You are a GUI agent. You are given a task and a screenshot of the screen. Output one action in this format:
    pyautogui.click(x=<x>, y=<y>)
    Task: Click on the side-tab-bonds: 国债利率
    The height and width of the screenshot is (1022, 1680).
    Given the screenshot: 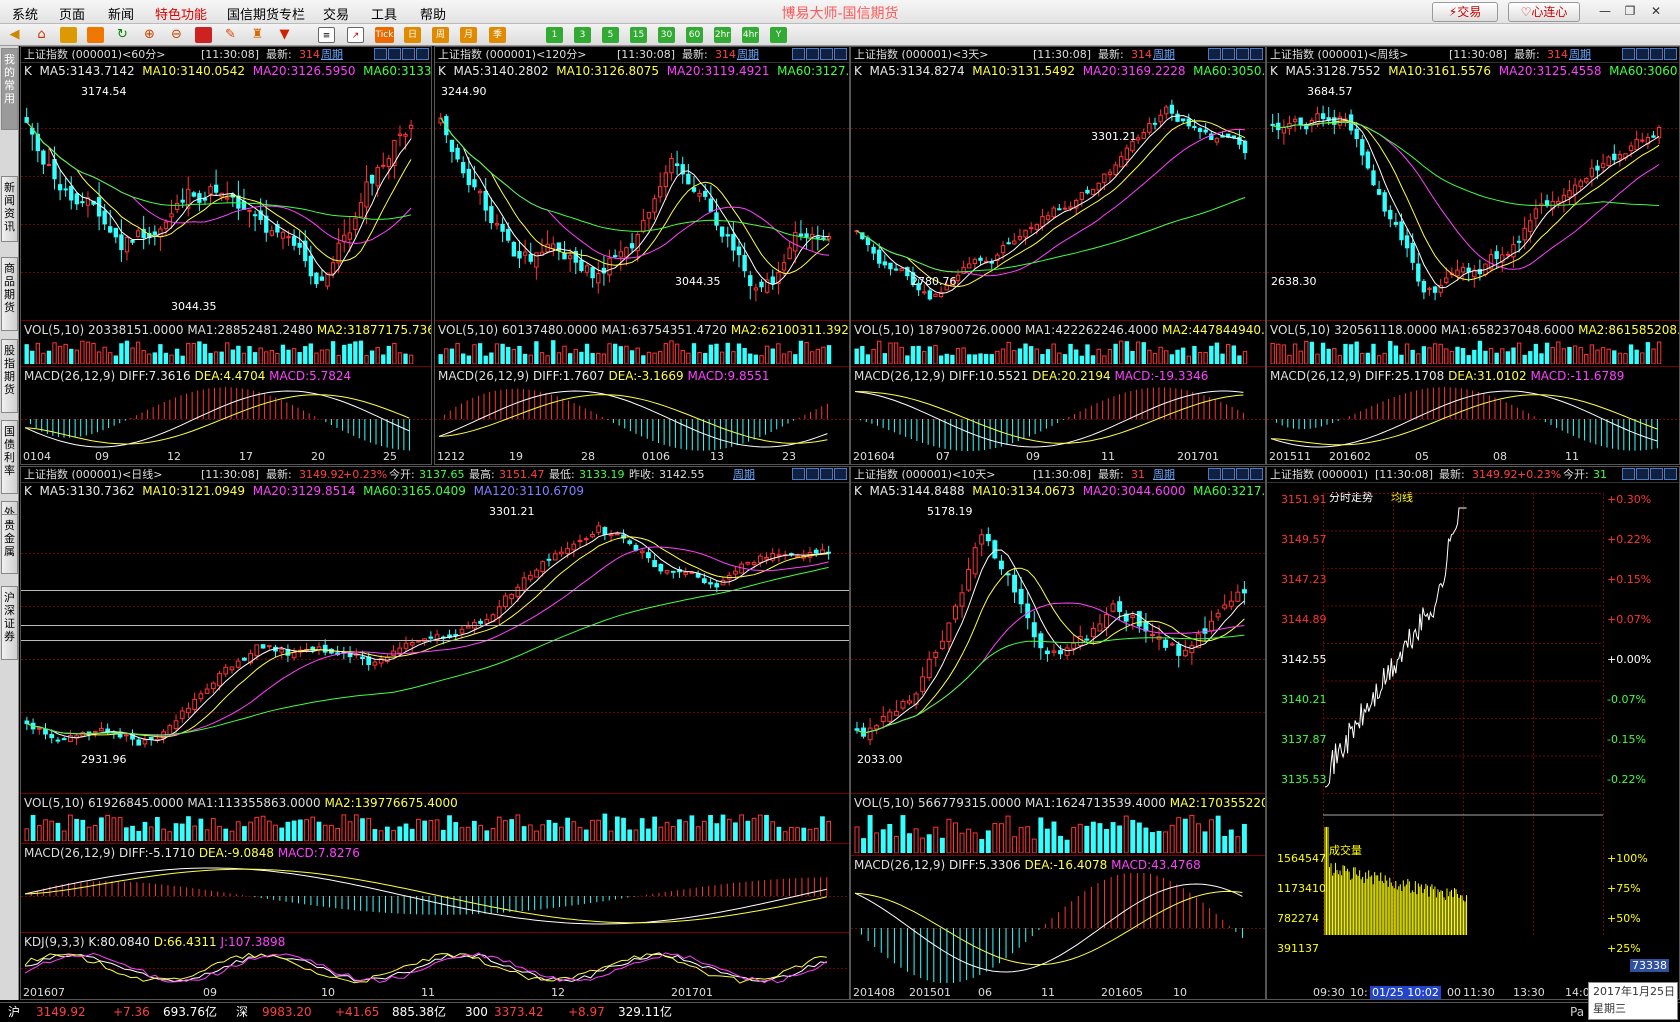 What is the action you would take?
    pyautogui.click(x=9, y=457)
    